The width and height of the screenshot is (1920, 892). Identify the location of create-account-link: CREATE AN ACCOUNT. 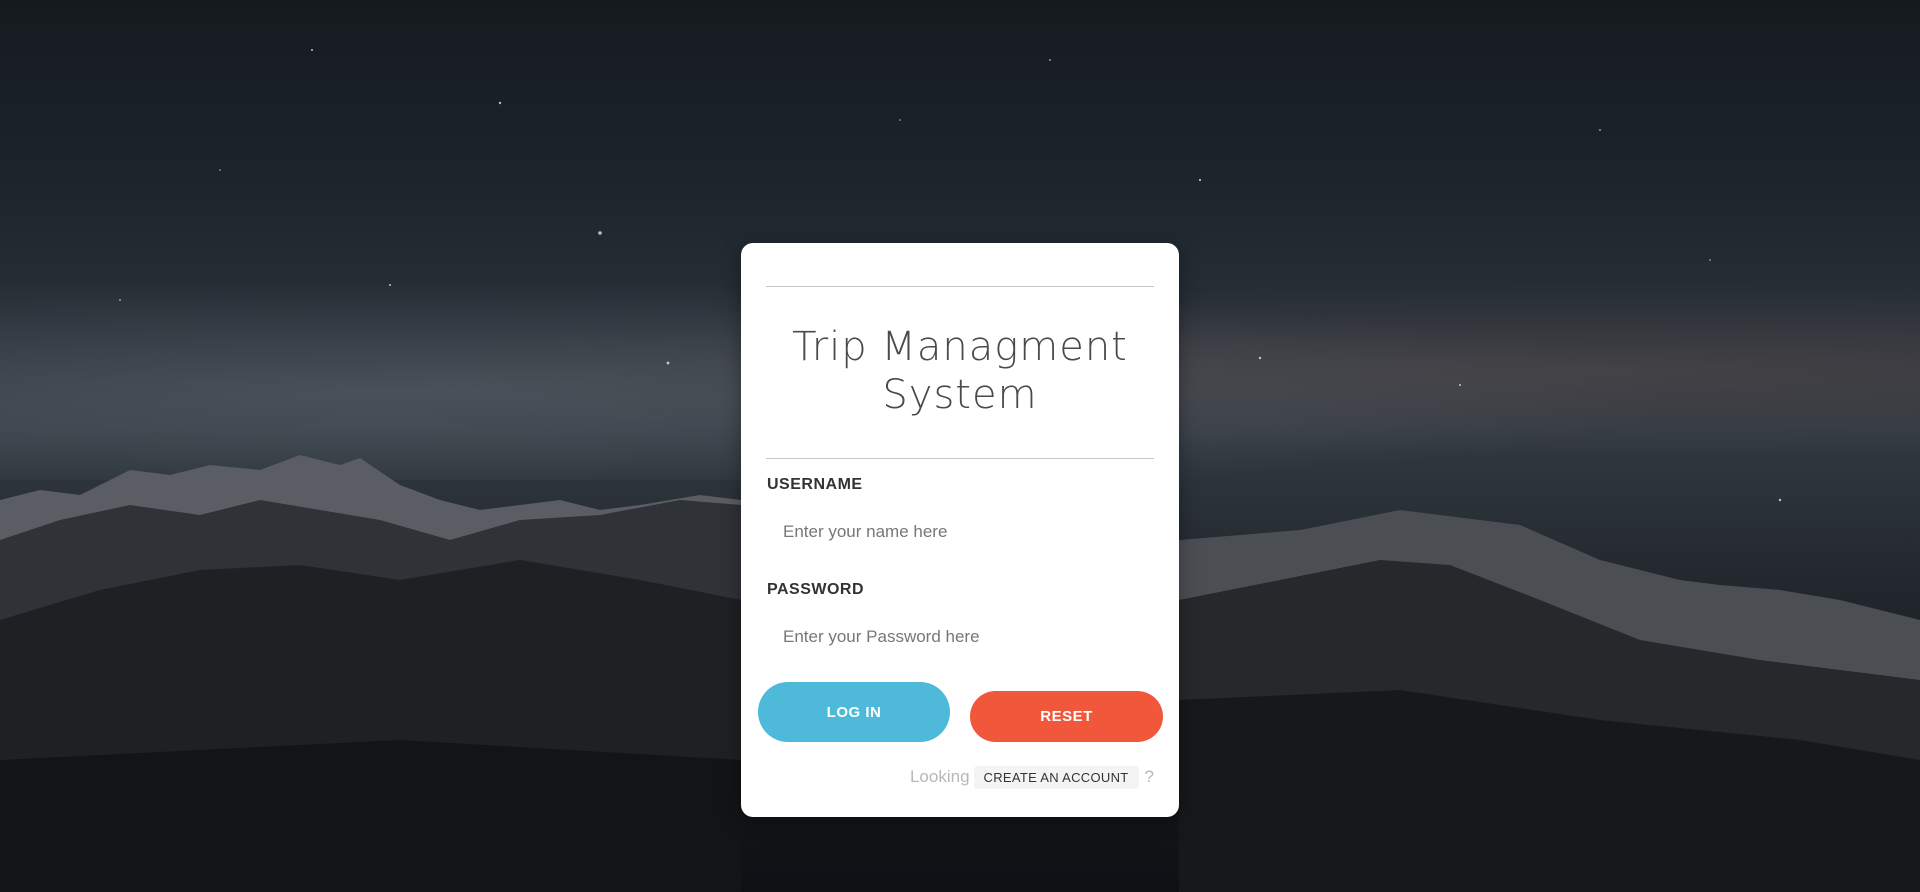
(1056, 777).